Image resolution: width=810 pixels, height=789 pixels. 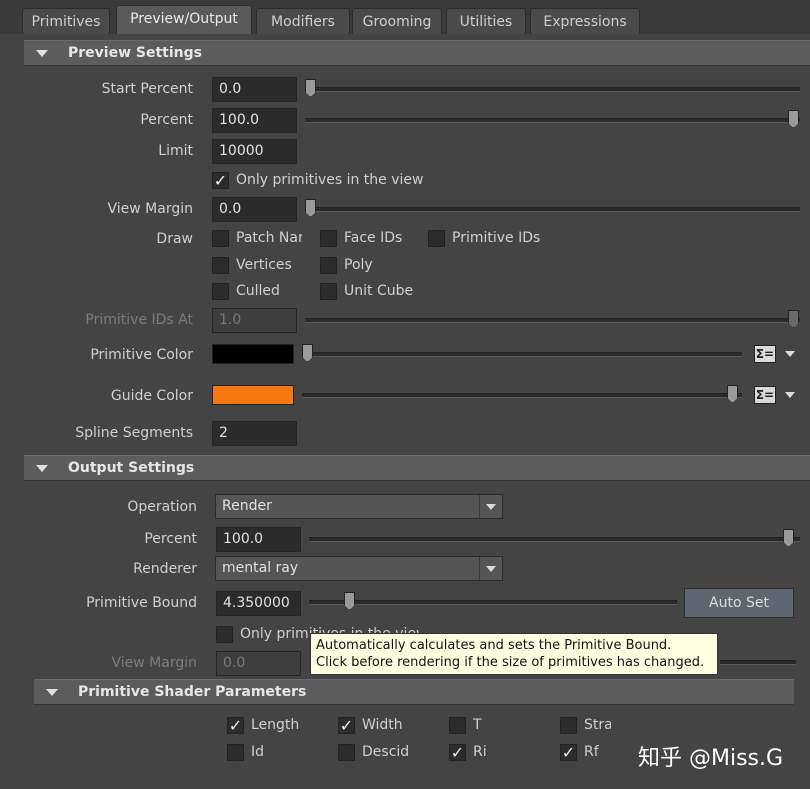 I want to click on view-margin-label: View Margin, so click(x=150, y=209).